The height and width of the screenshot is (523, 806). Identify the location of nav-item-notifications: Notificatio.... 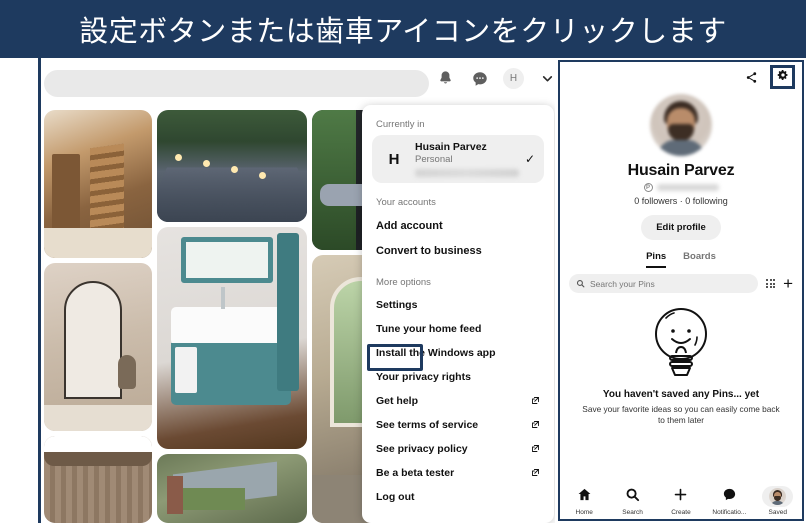
(729, 501).